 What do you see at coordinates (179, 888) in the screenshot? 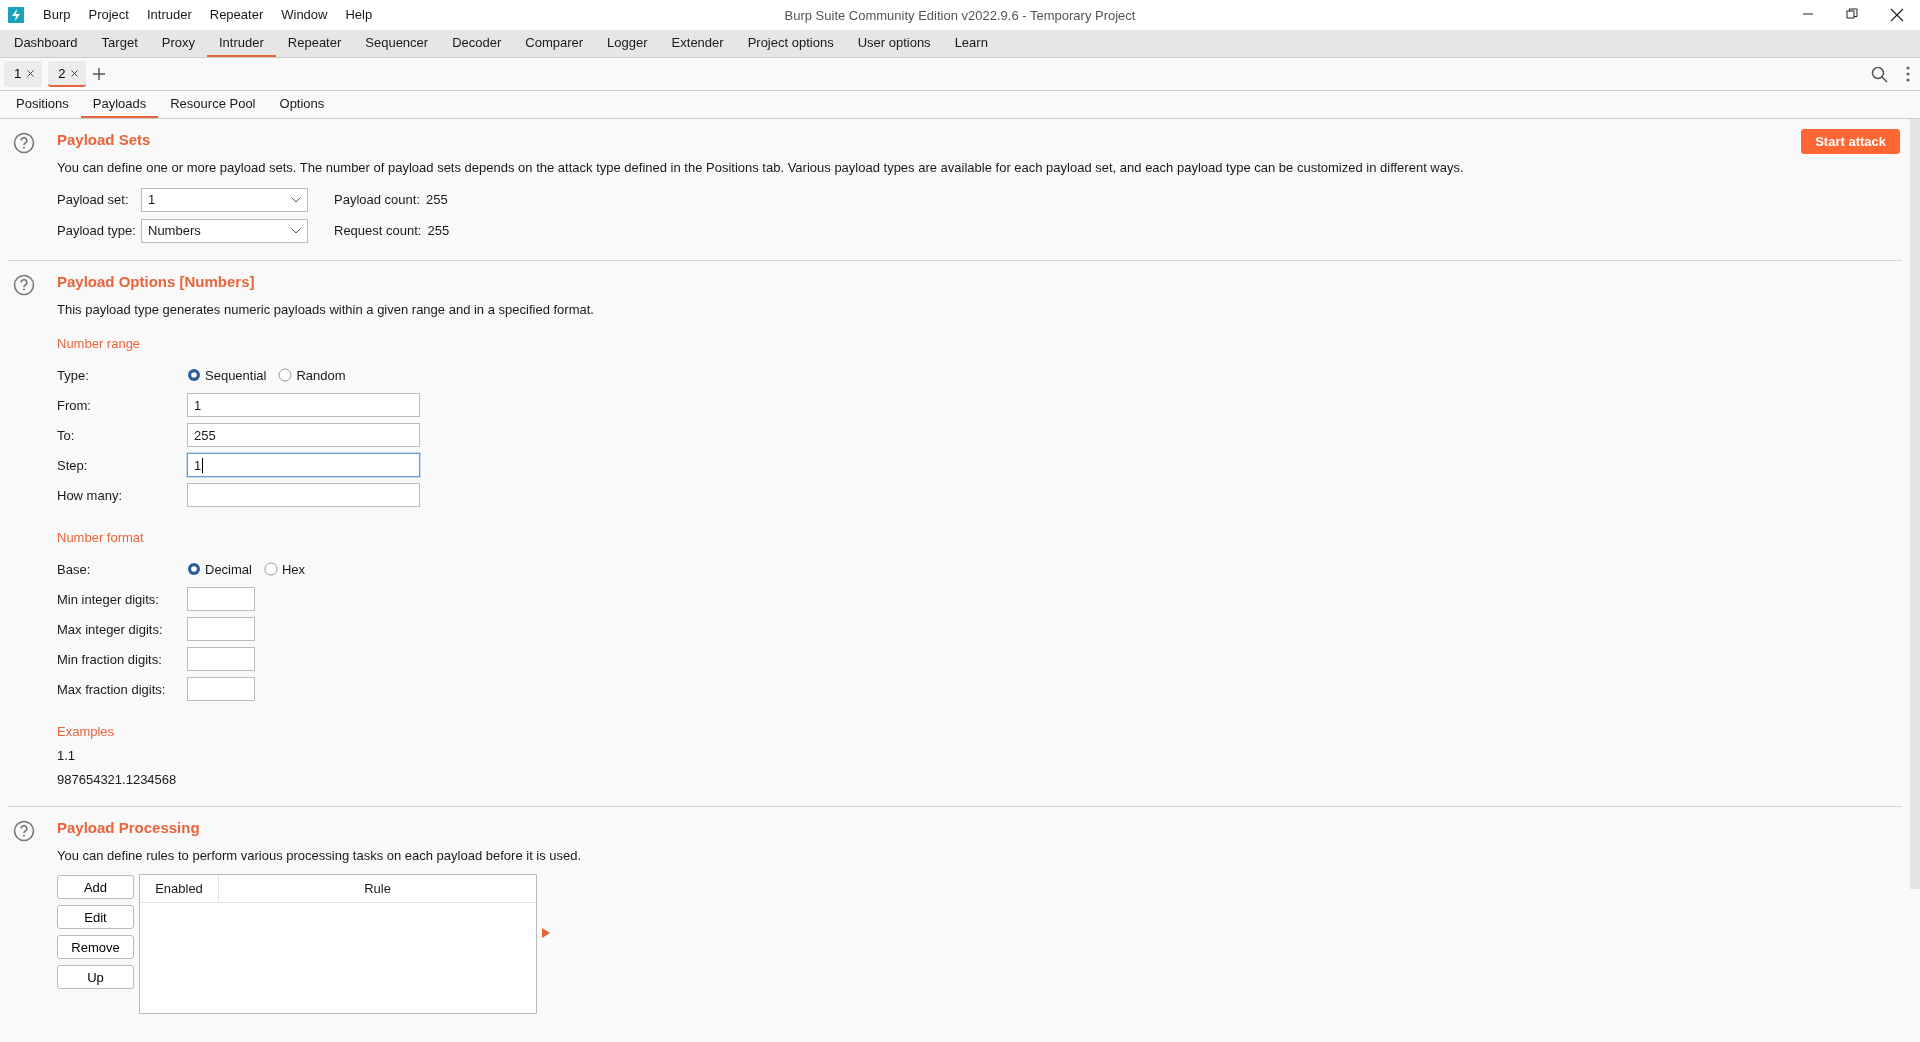
I see `column-header: Enabled` at bounding box center [179, 888].